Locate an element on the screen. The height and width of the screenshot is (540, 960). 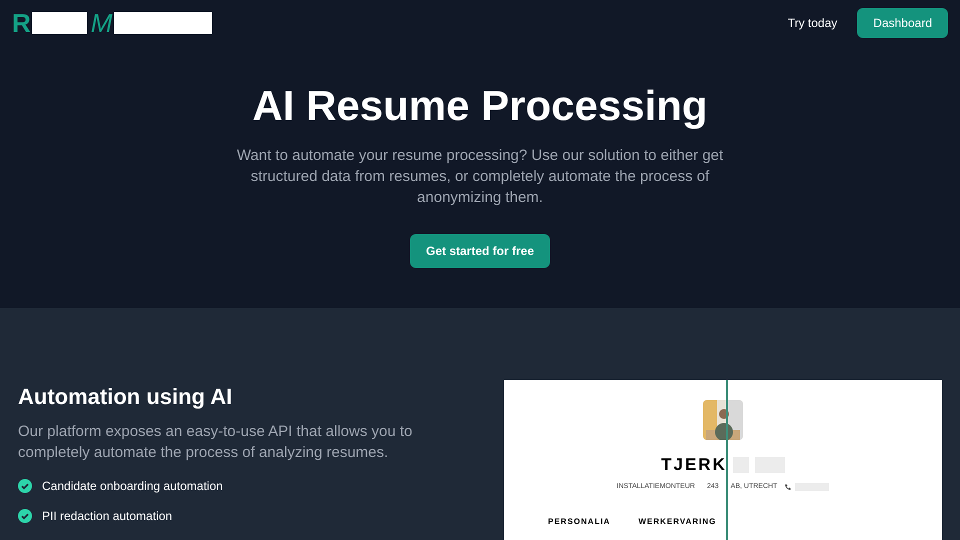
feature-item: Candidate onboarding automation is located at coordinates (132, 486).